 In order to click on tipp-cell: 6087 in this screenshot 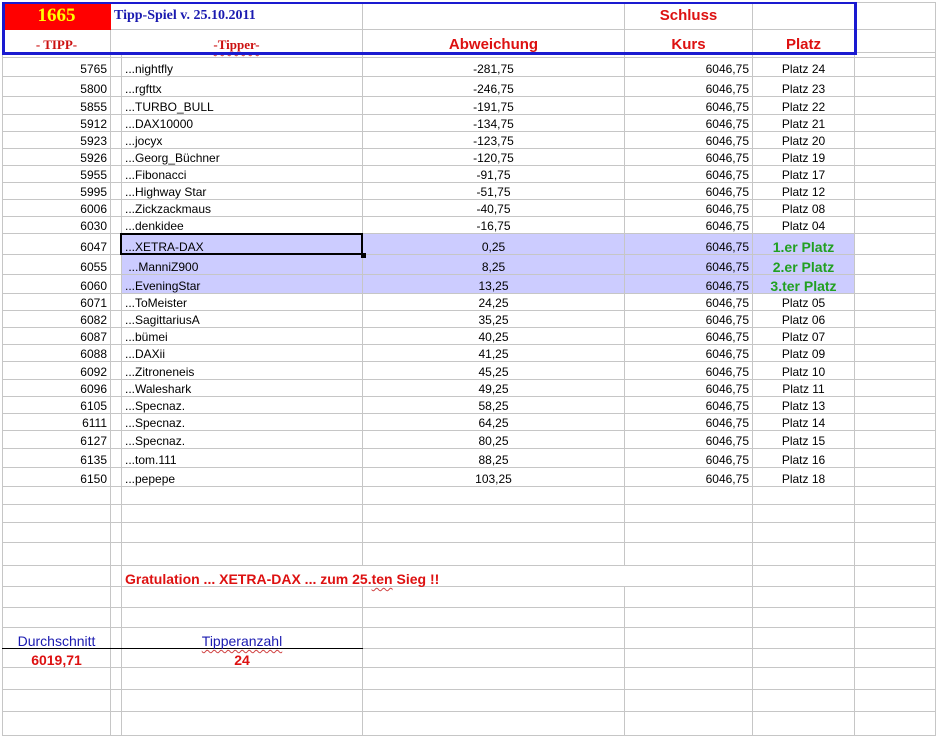, I will do `click(56, 336)`.